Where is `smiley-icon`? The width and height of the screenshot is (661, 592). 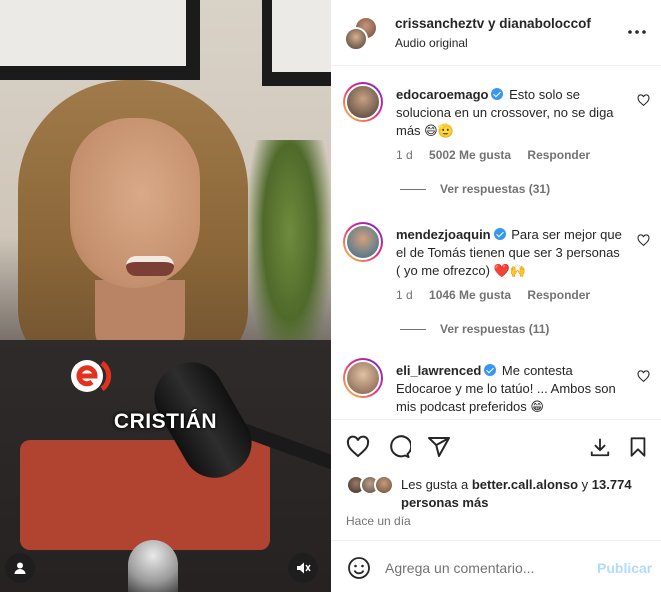 smiley-icon is located at coordinates (359, 568).